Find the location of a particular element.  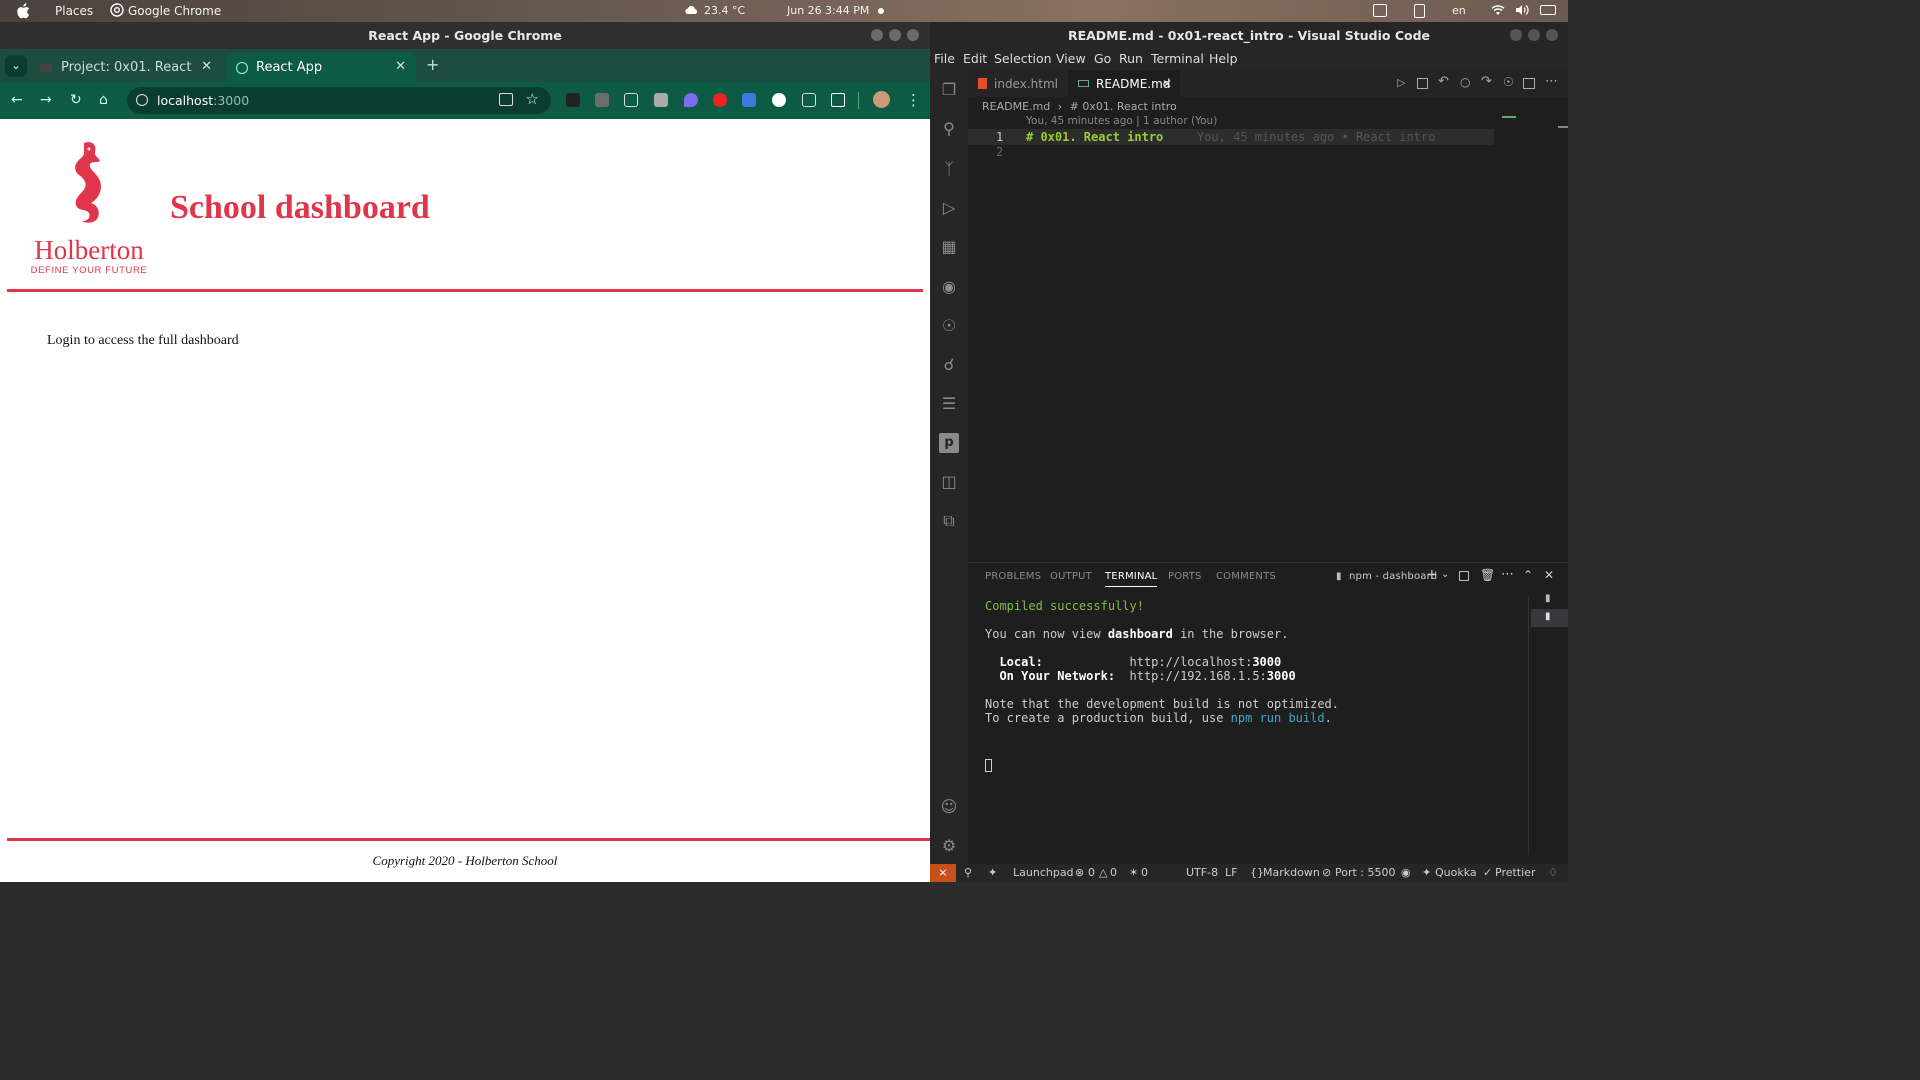

extension-2-icon is located at coordinates (602, 100).